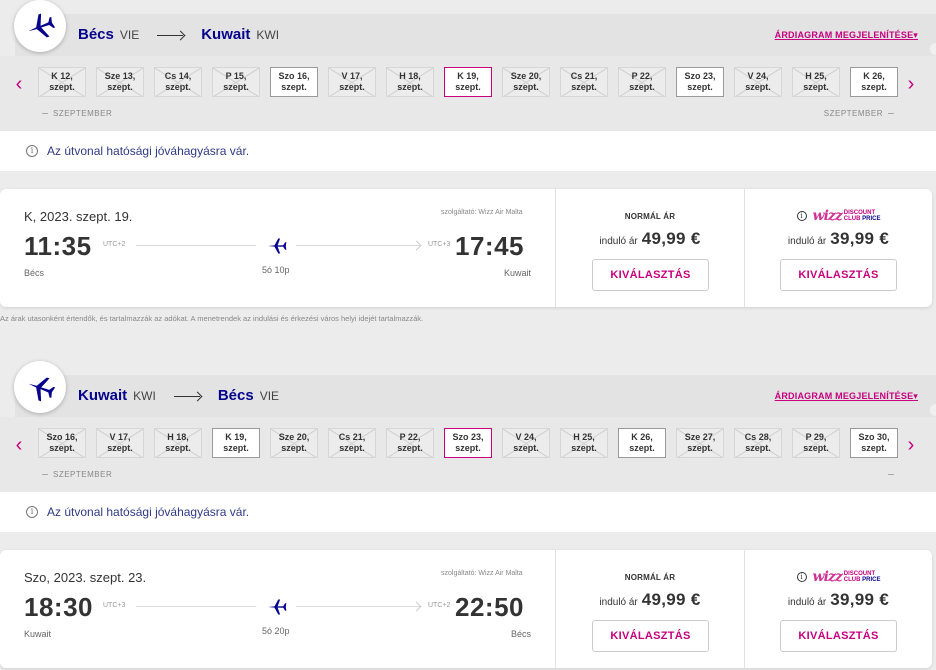 Image resolution: width=936 pixels, height=670 pixels. What do you see at coordinates (235, 395) in the screenshot?
I see `dest-city: Bécs` at bounding box center [235, 395].